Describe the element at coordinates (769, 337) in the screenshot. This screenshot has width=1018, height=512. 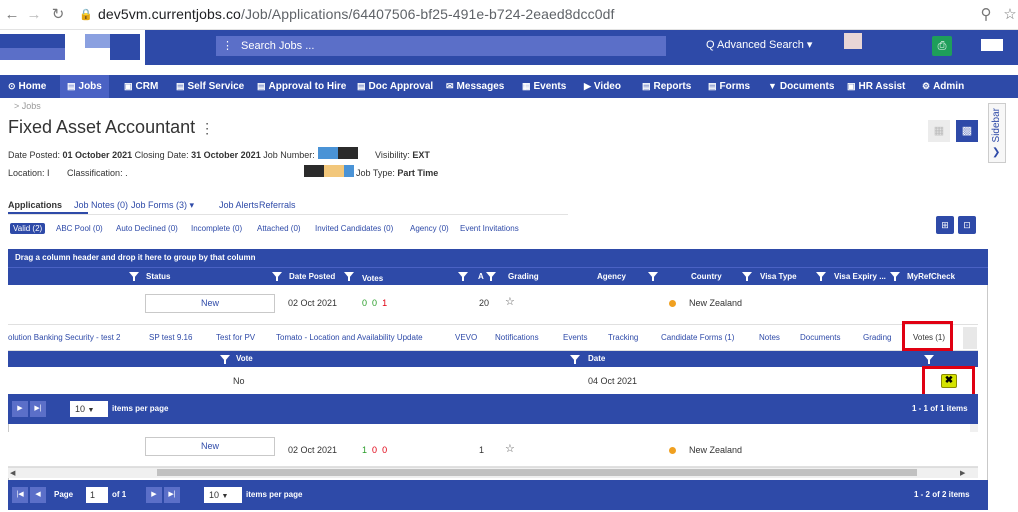
I see `tab-notes: Notes` at that location.